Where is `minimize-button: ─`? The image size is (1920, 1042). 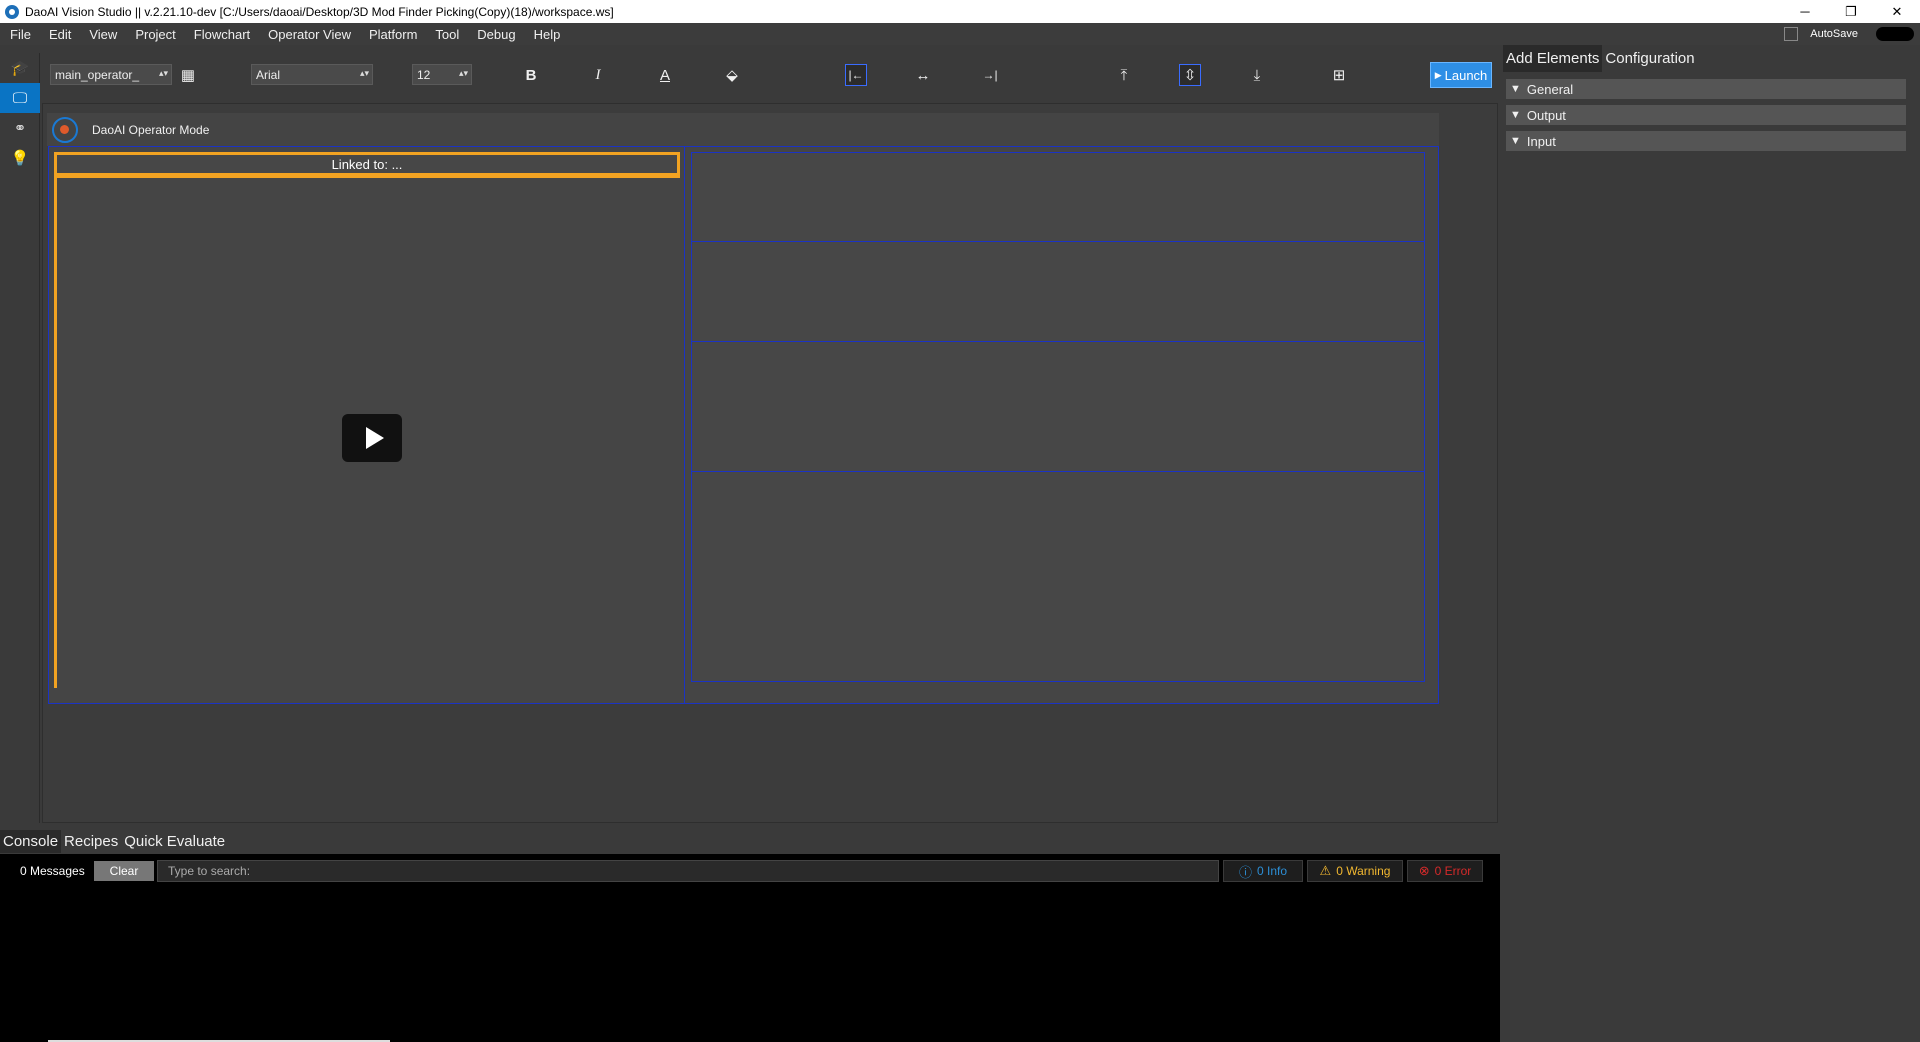 minimize-button: ─ is located at coordinates (1805, 11).